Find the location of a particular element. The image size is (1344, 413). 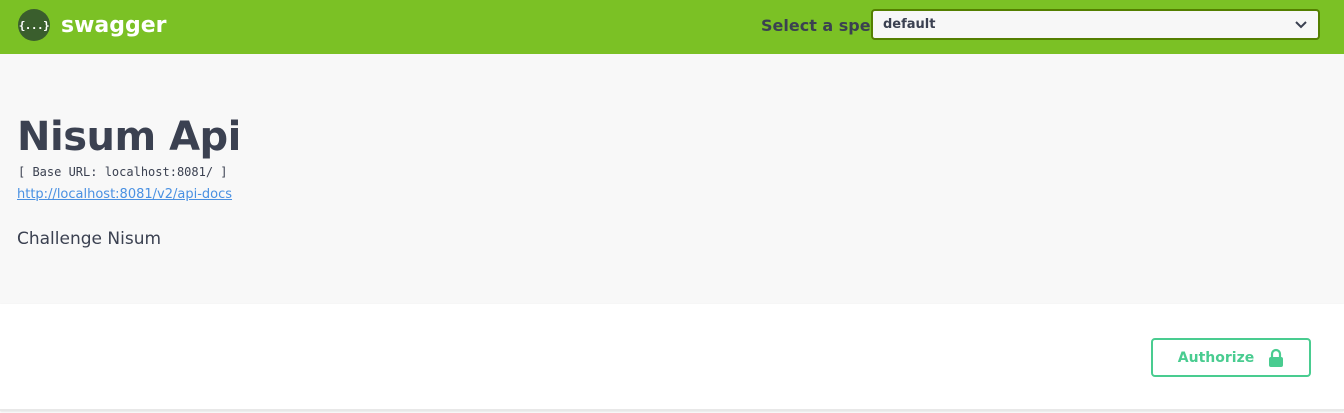

api-docs-link: http://localhost:8081/v2/api-docs is located at coordinates (124, 194).